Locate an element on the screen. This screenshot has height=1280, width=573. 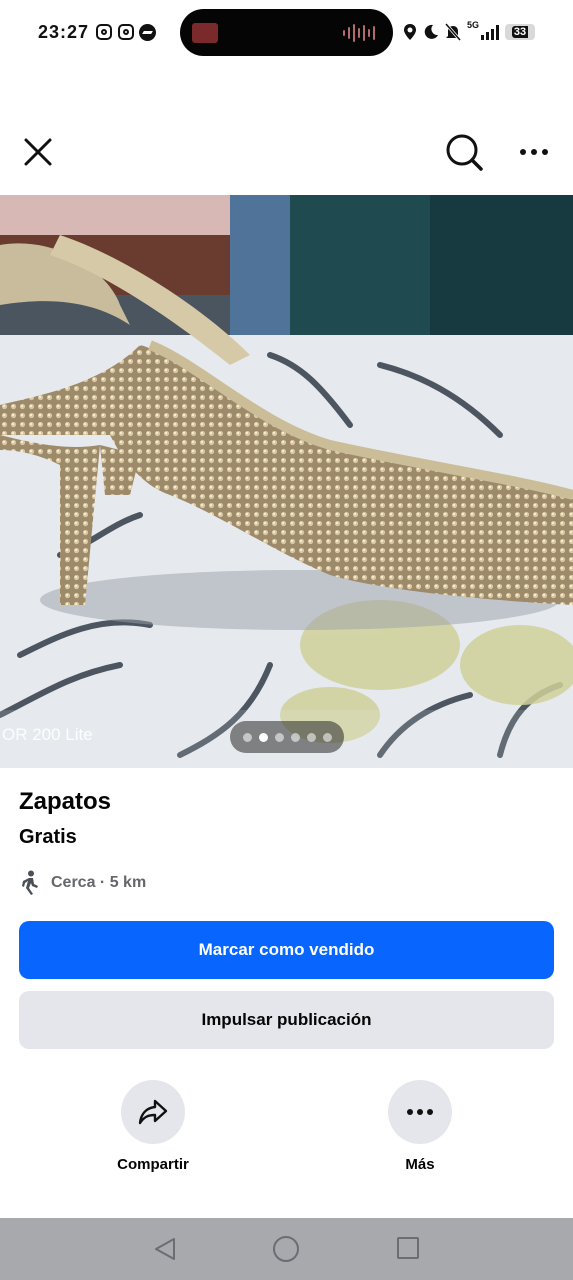
moon-icon is located at coordinates (431, 31).